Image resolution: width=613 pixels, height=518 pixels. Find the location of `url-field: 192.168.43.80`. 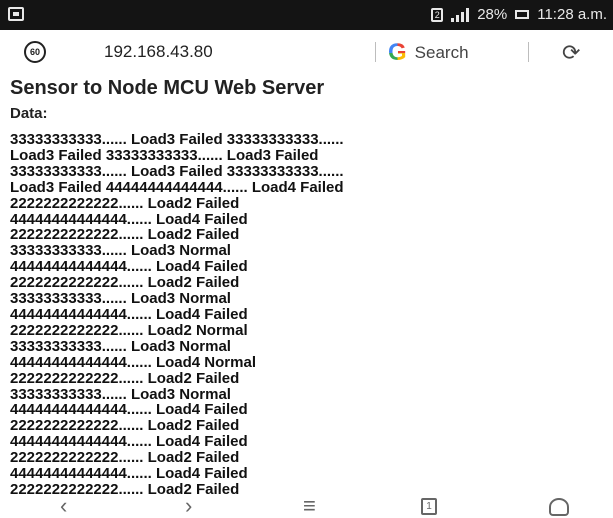

url-field: 192.168.43.80 is located at coordinates (158, 52).